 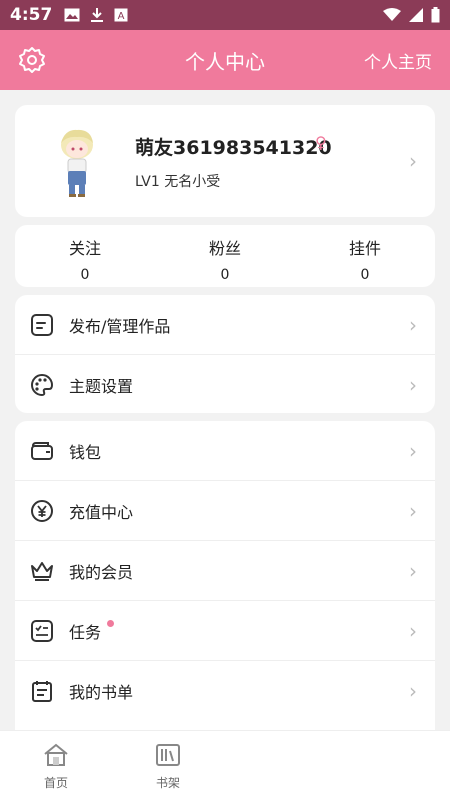 I want to click on menu-item-tasks: 任务 ›, so click(x=225, y=631).